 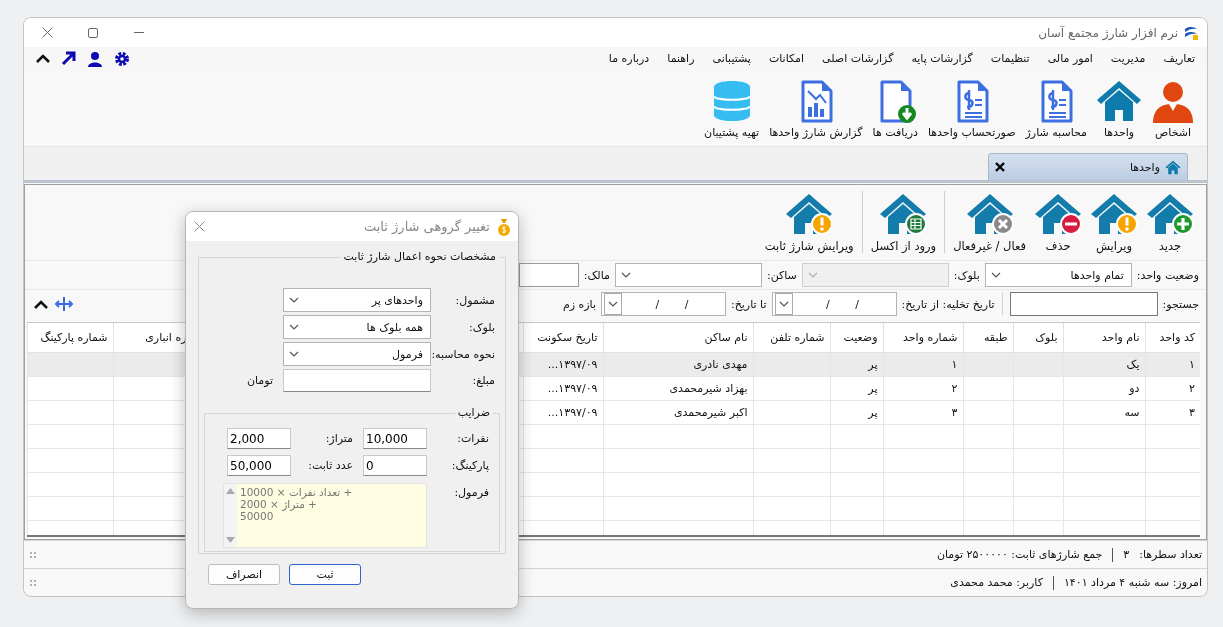 I want to click on house-minus-icon, so click(x=1058, y=213).